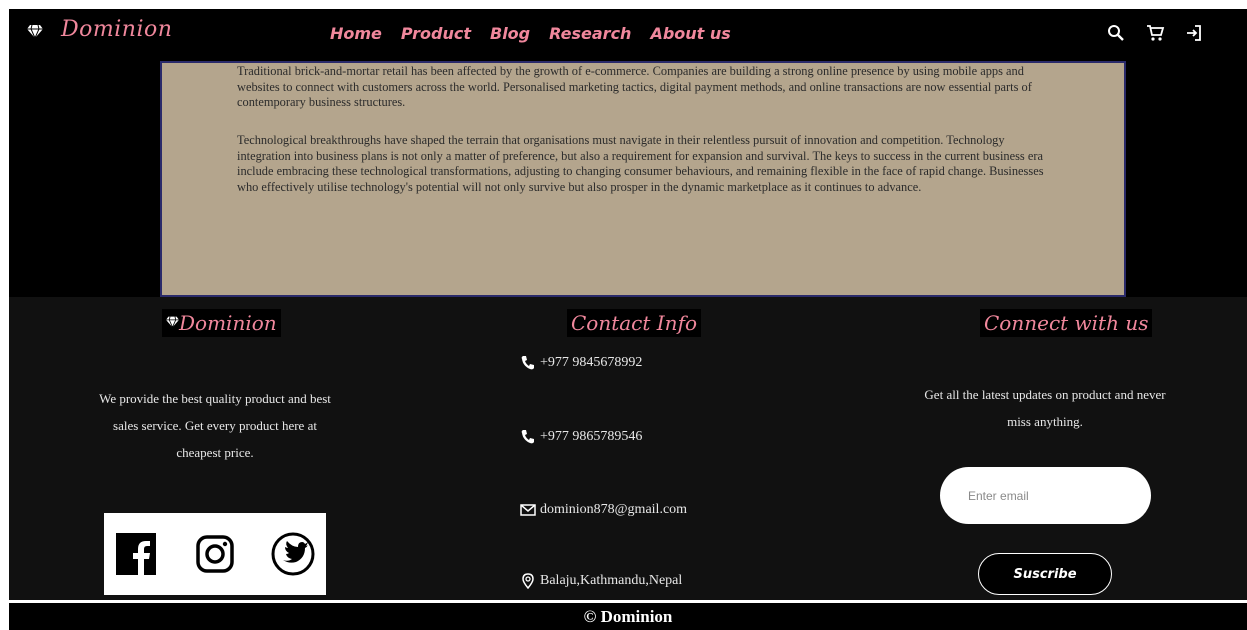  I want to click on phone-line-1: +977 9845678992, so click(581, 363).